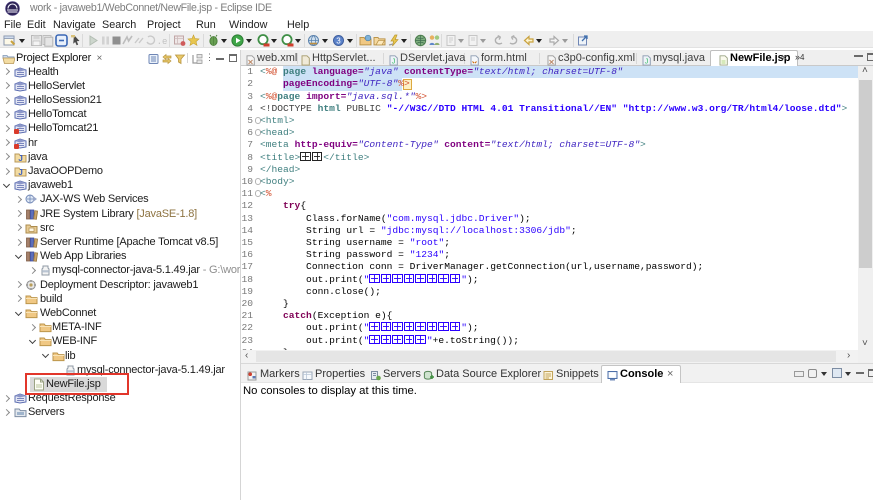 Image resolution: width=873 pixels, height=500 pixels. I want to click on svg-text: .e, so click(162, 42).